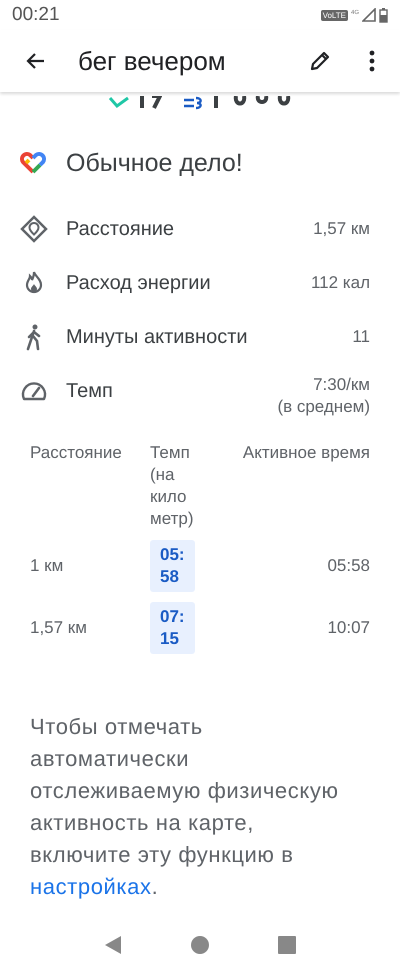 Image resolution: width=400 pixels, height=975 pixels. Describe the element at coordinates (341, 229) in the screenshot. I see `metric-value: 1,57 км` at that location.